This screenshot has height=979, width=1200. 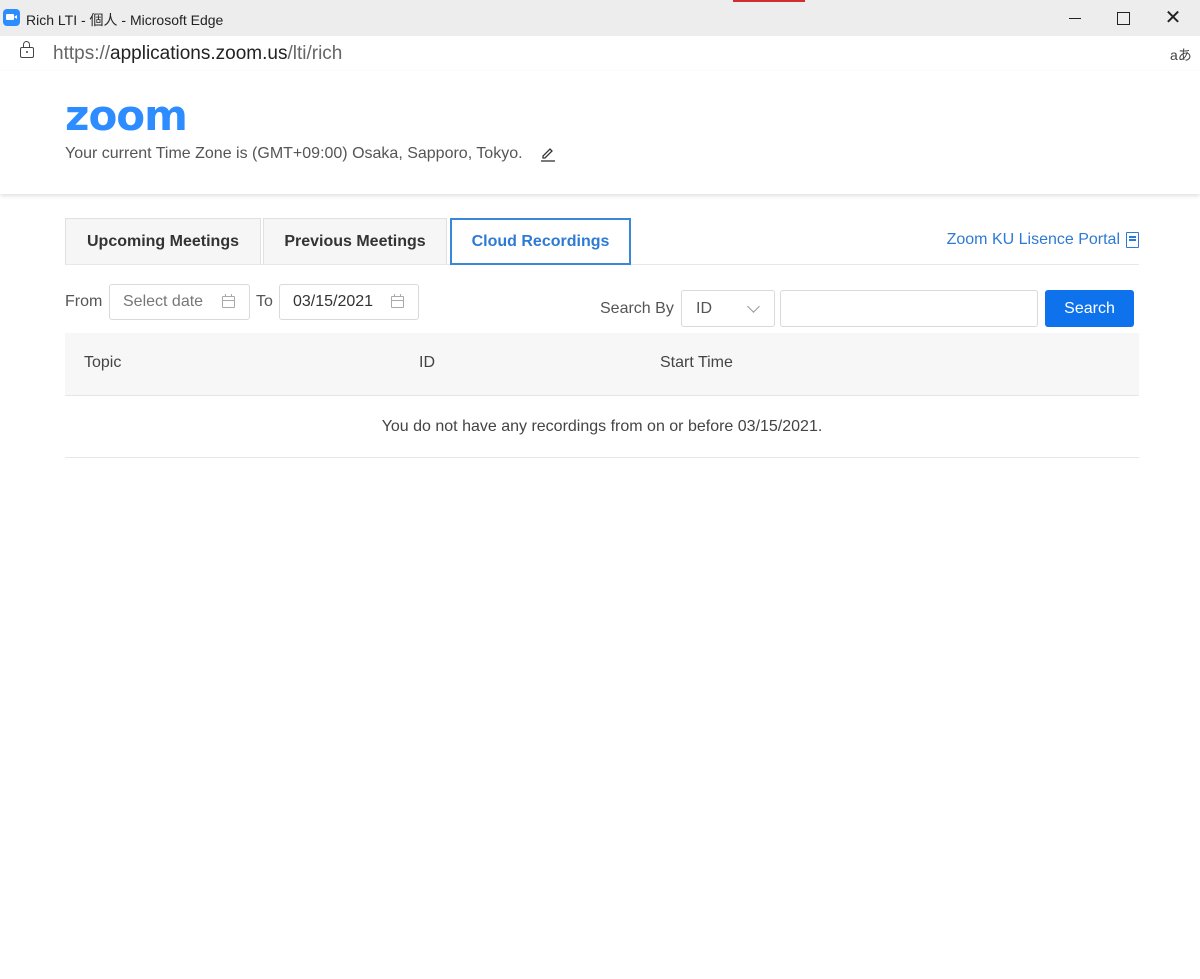 I want to click on maximize-button, so click(x=1123, y=18).